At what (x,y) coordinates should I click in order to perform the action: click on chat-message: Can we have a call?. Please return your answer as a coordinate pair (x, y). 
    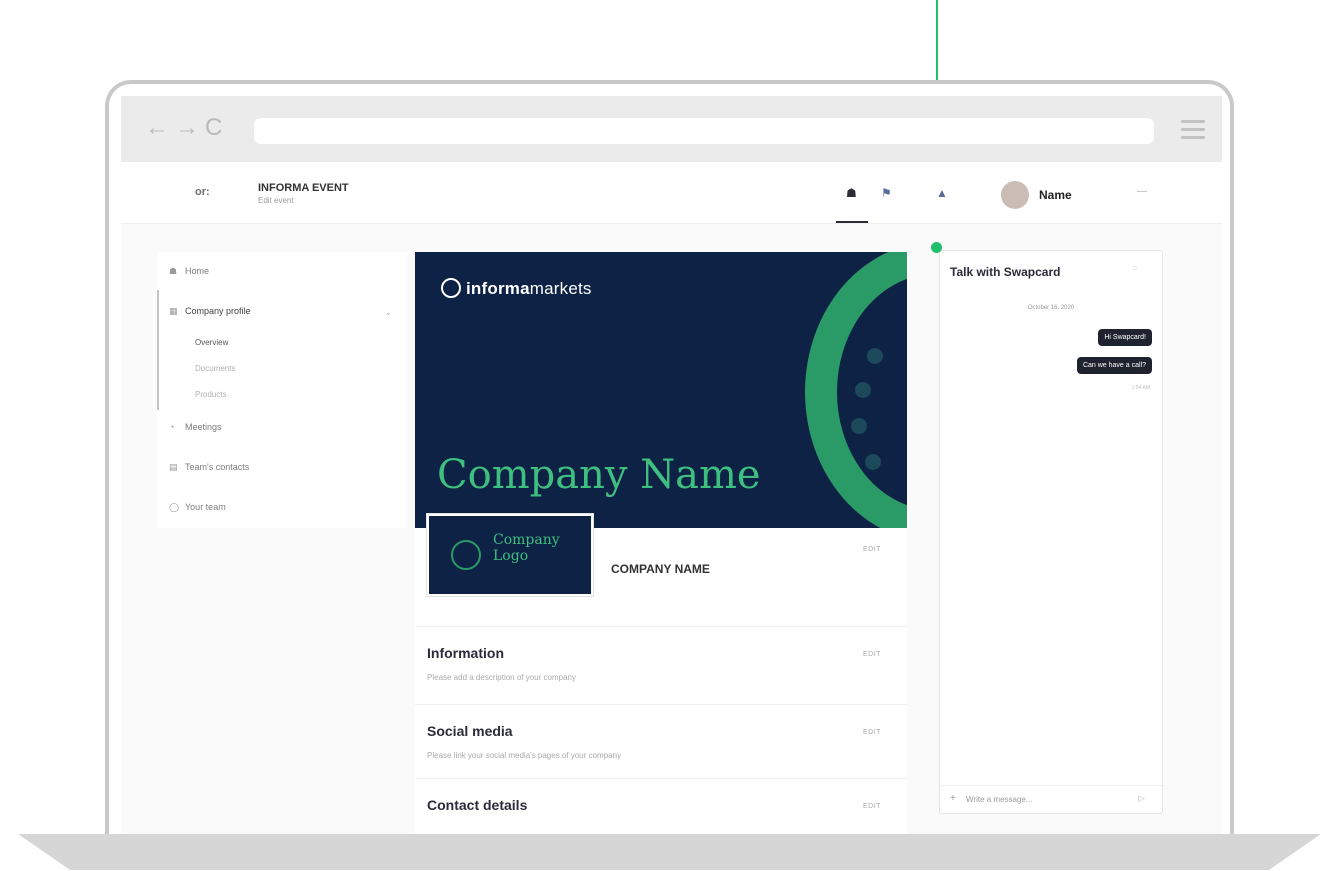
    Looking at the image, I should click on (1114, 365).